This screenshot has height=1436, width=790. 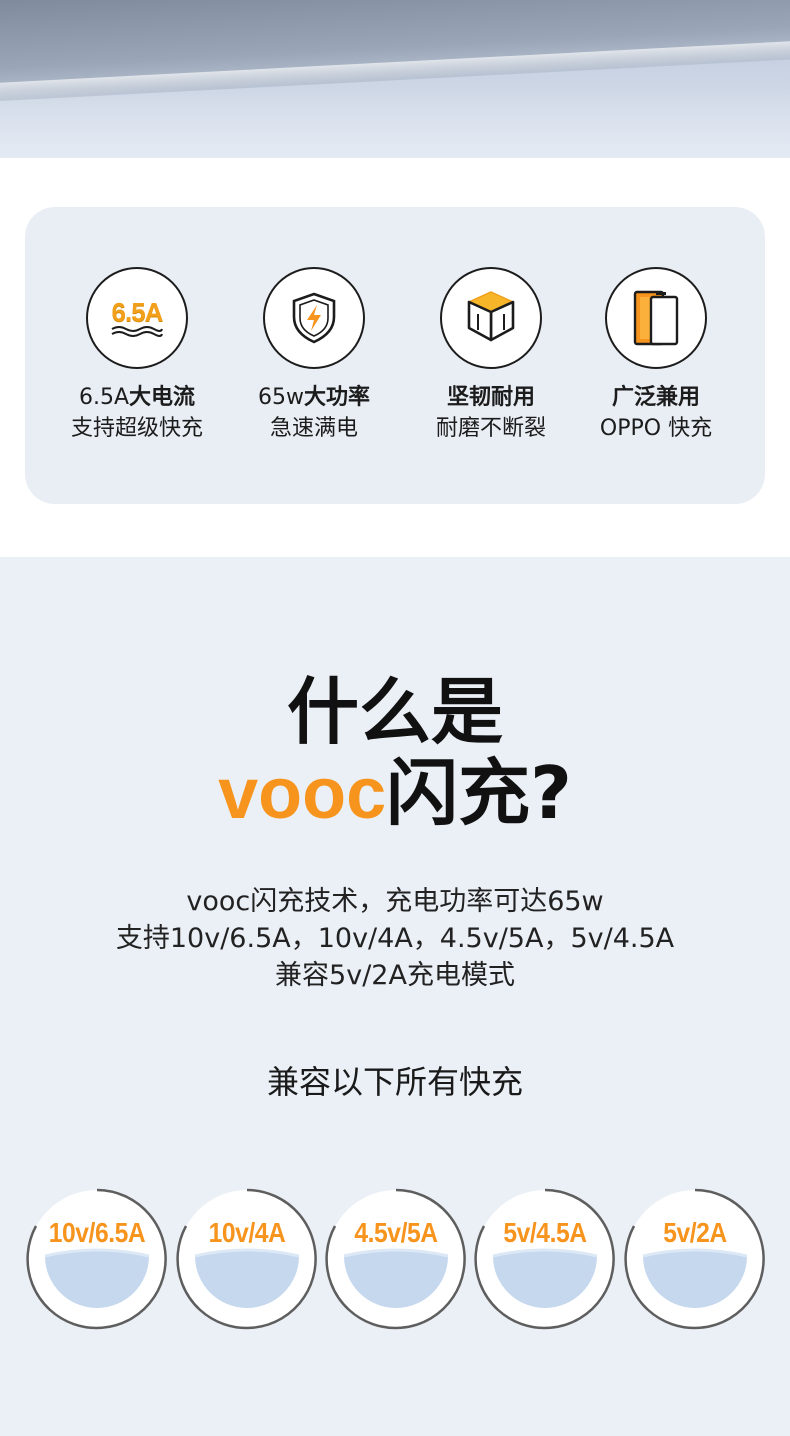 I want to click on feature-high-power: 65w大功率 急速满电, so click(x=314, y=355).